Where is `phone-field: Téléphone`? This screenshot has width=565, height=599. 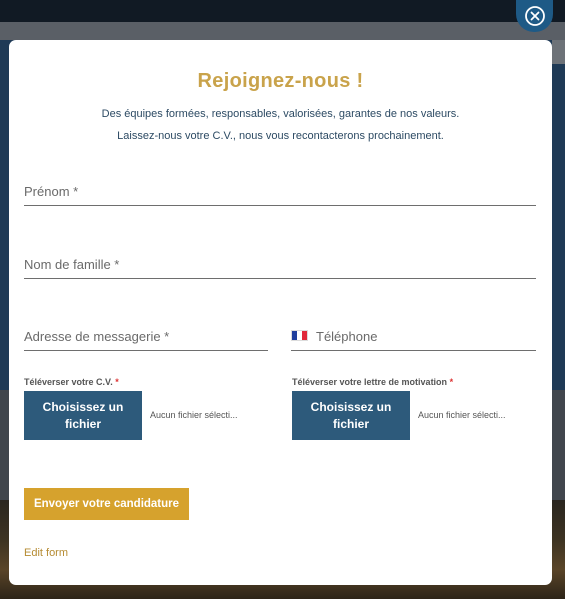
phone-field: Téléphone is located at coordinates (413, 338).